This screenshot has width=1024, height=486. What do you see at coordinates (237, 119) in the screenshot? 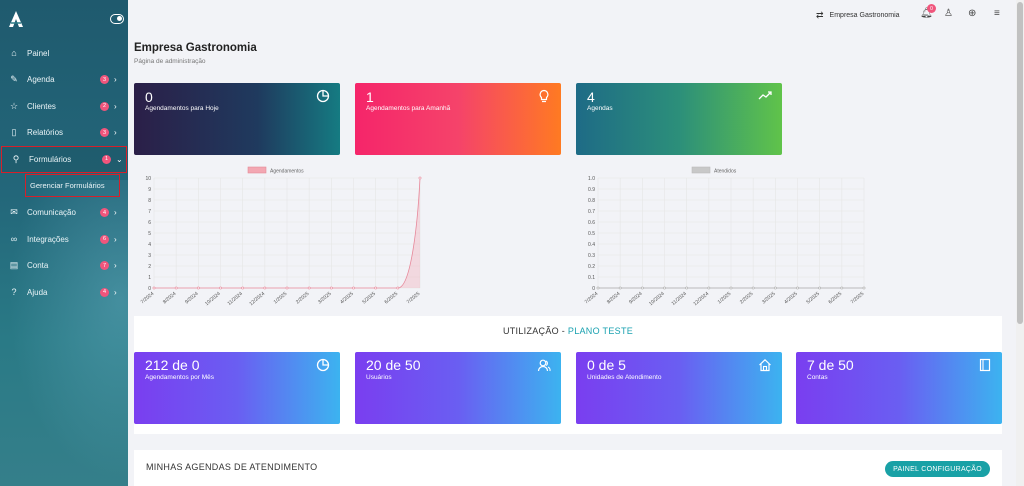
I see `stat-card-today: 0 Agendamentos para Hoje` at bounding box center [237, 119].